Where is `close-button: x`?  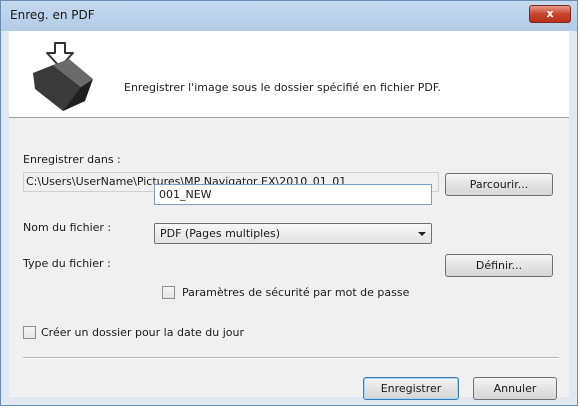
close-button: x is located at coordinates (550, 14).